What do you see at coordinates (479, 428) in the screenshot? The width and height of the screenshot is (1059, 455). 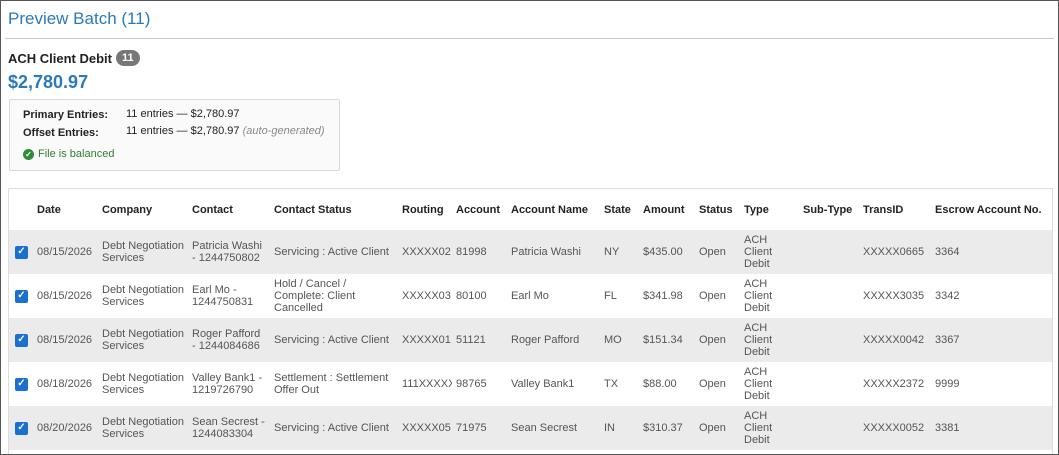 I see `cell-account: 71975` at bounding box center [479, 428].